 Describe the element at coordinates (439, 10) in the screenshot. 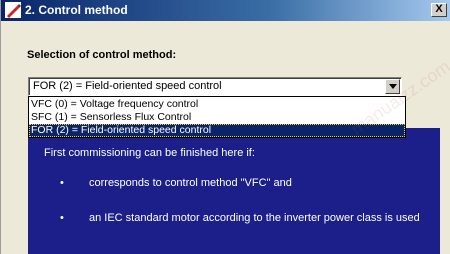

I see `close-button: X` at that location.